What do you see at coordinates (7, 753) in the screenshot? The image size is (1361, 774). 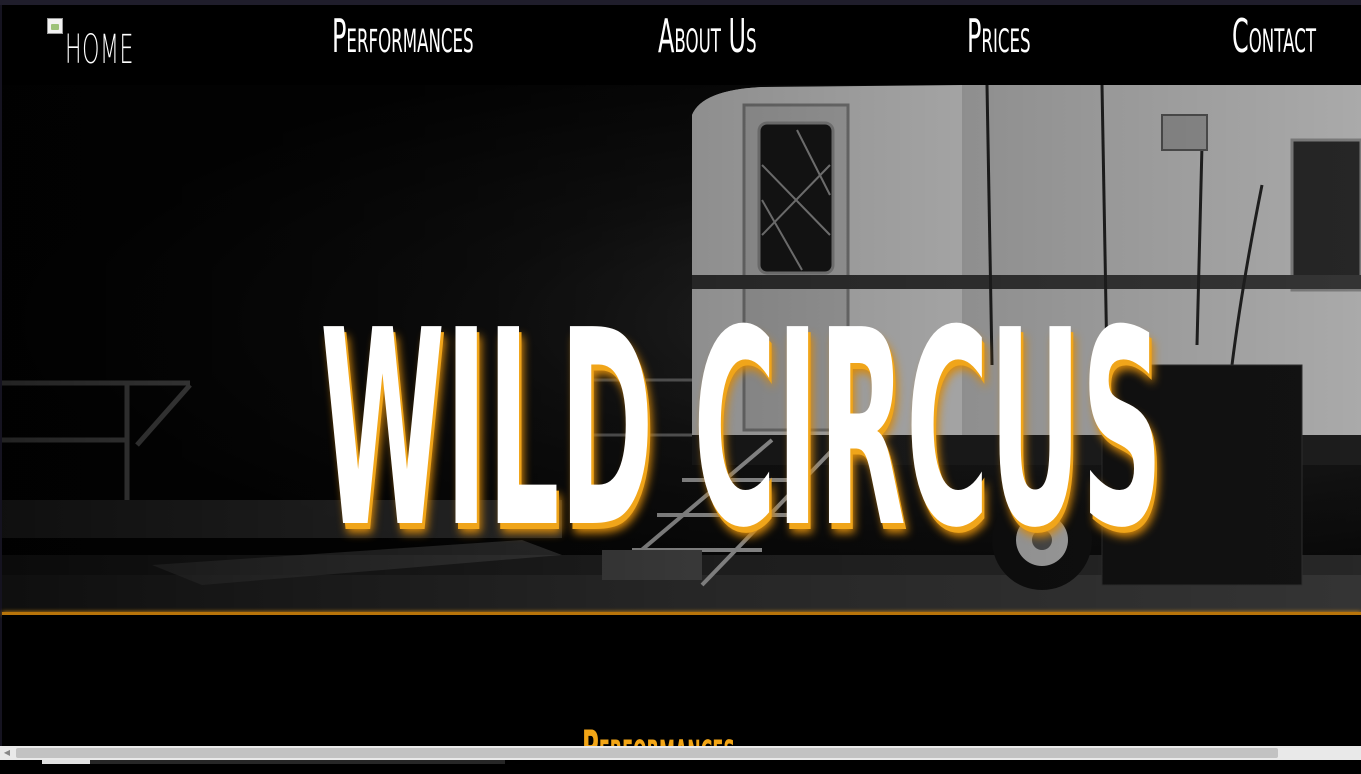 I see `scroll-left-arrow-icon: ◀` at bounding box center [7, 753].